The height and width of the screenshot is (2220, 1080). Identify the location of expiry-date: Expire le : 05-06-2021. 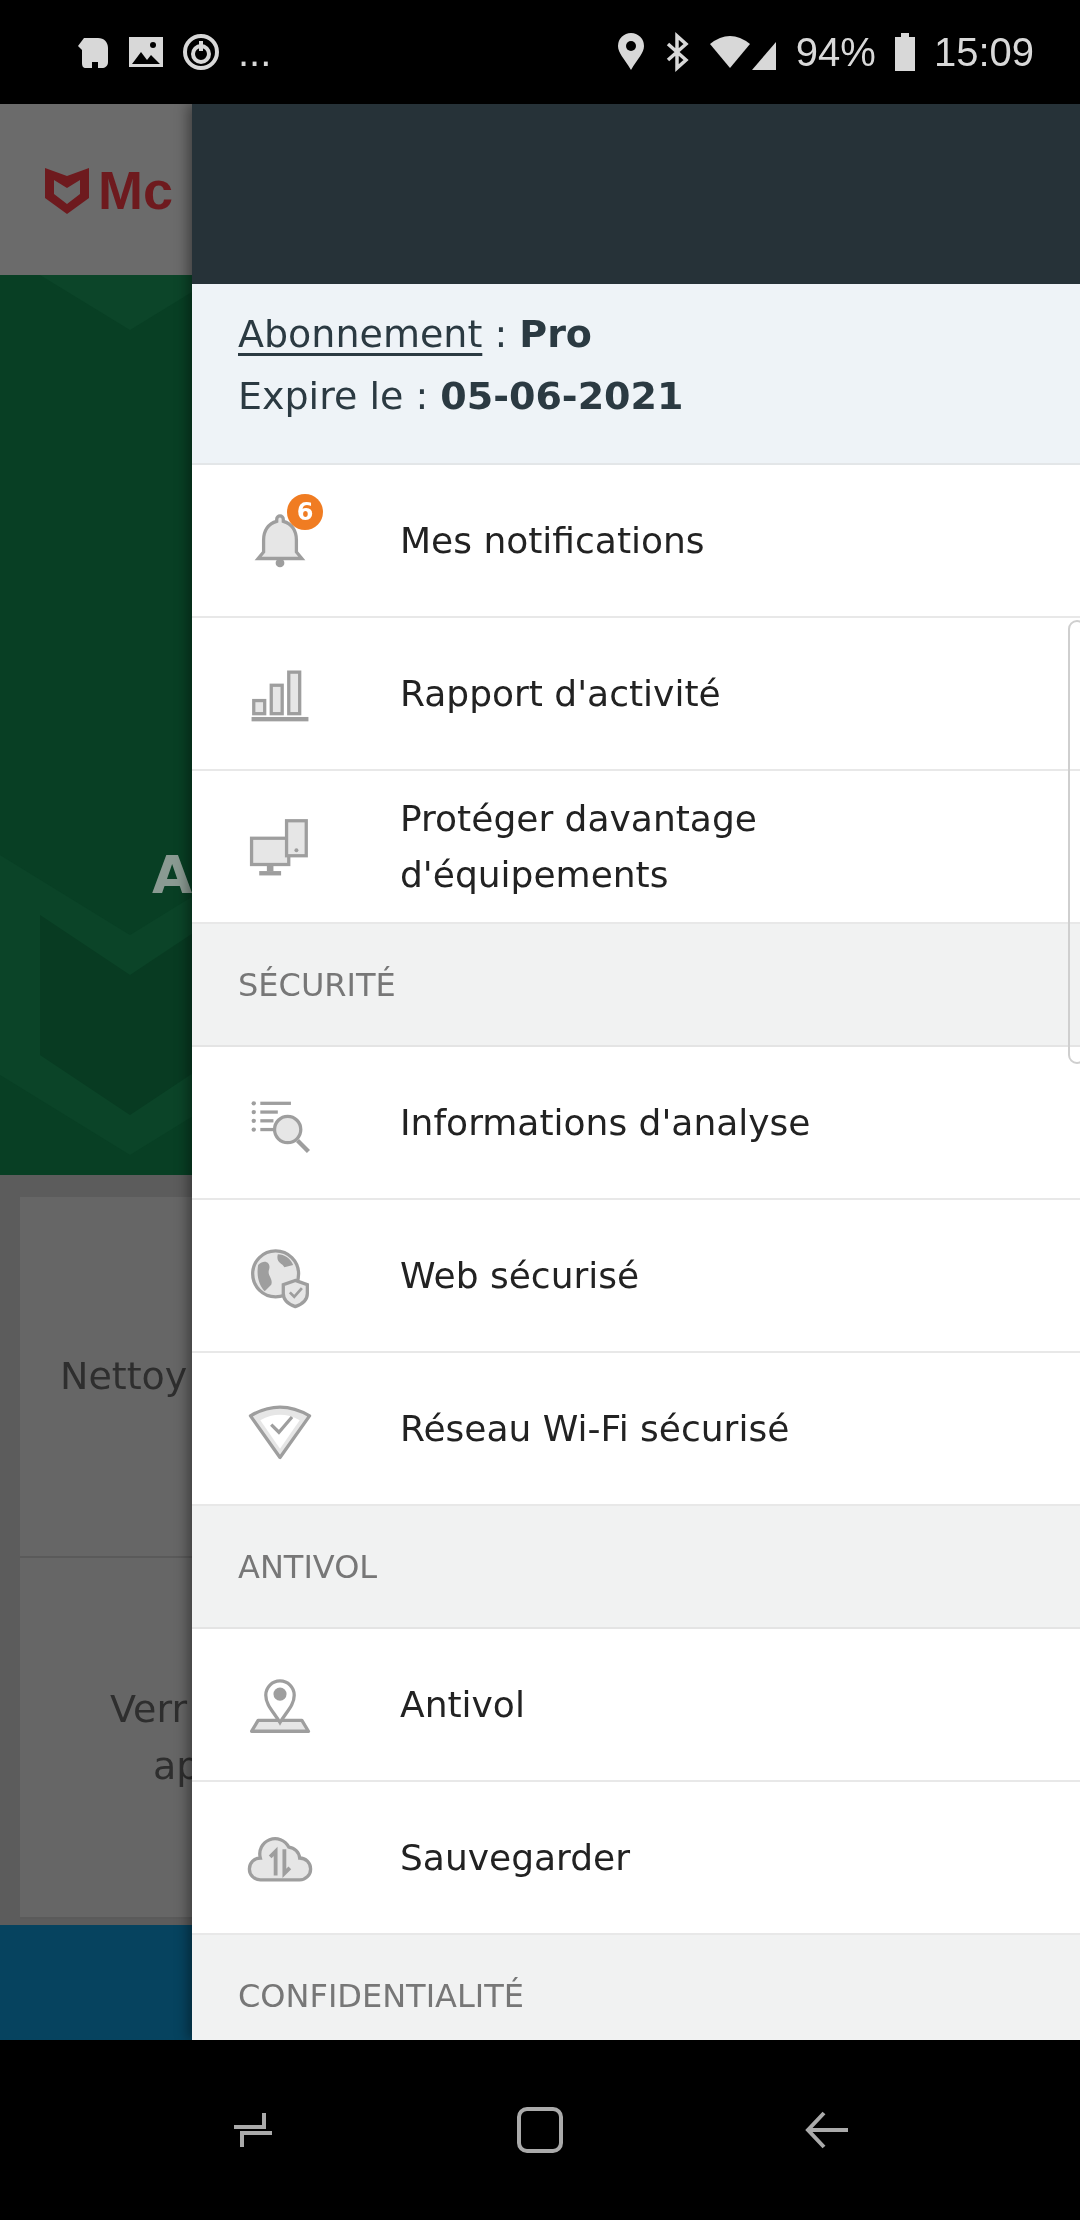
(461, 396).